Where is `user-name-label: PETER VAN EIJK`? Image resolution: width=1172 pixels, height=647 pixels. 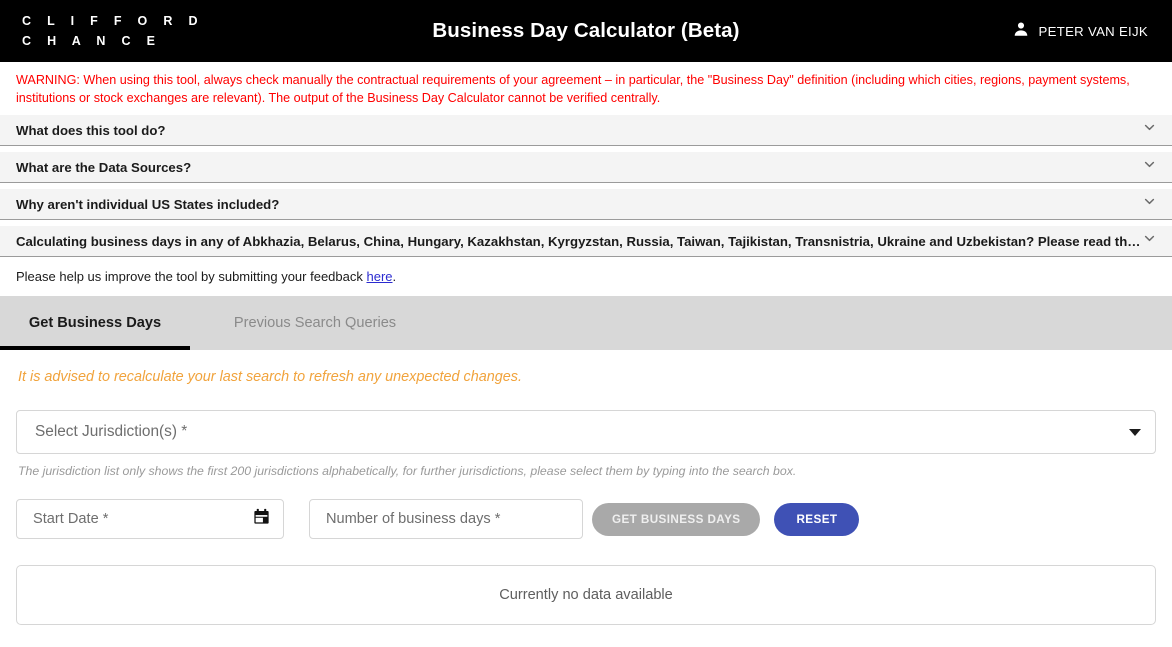 user-name-label: PETER VAN EIJK is located at coordinates (1093, 31).